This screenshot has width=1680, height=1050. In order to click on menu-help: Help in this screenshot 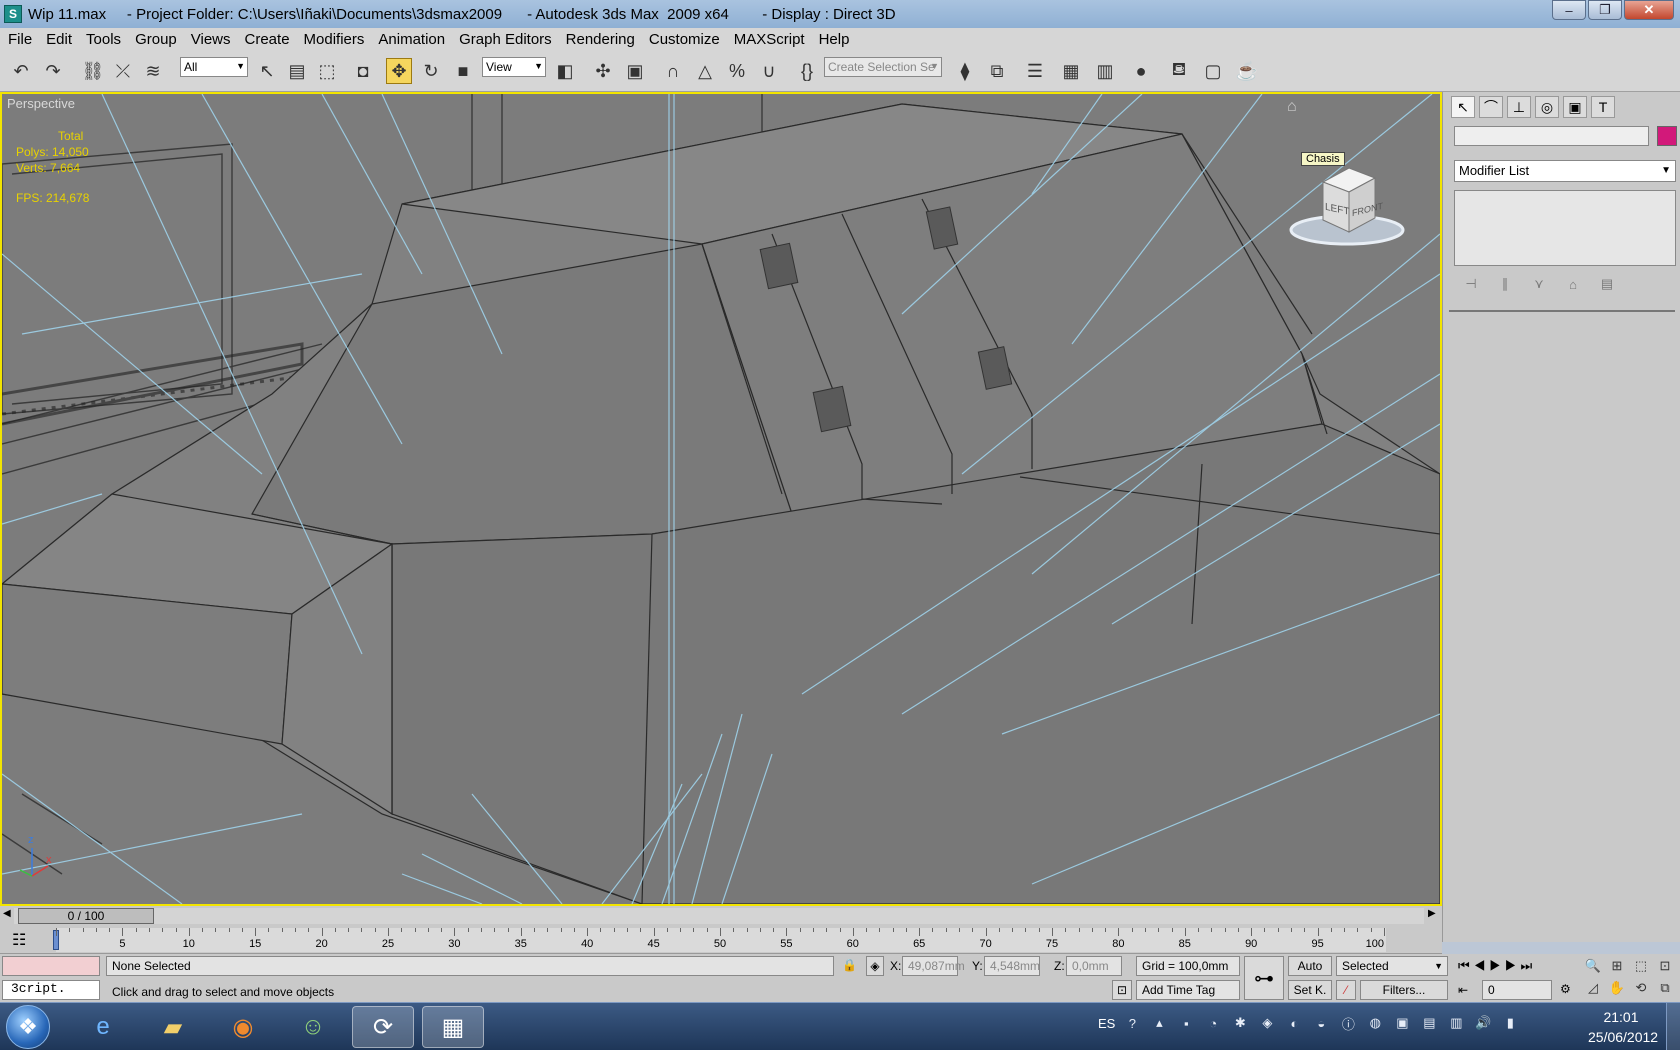, I will do `click(834, 39)`.